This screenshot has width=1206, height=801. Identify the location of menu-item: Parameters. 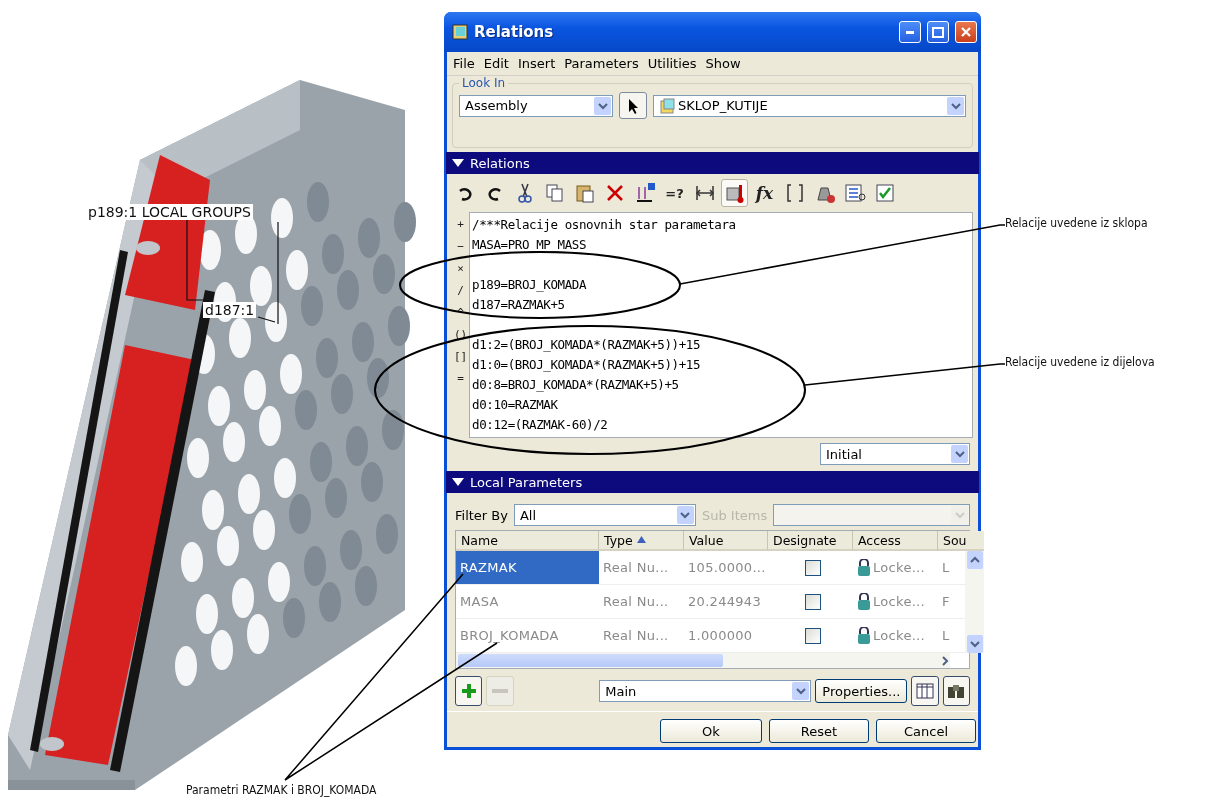
(601, 63).